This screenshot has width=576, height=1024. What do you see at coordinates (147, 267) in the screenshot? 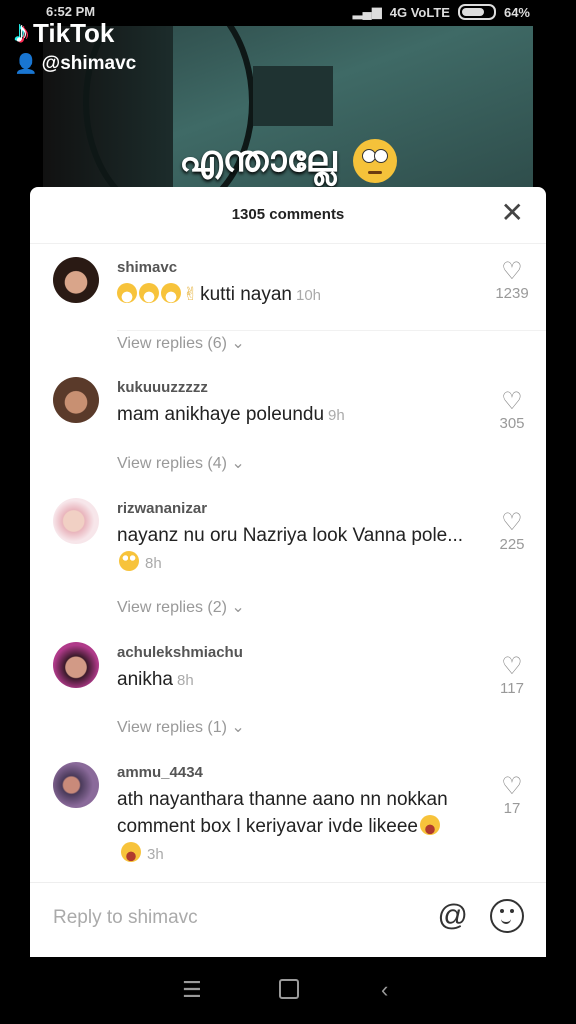
I see `comment-username: shimavc` at bounding box center [147, 267].